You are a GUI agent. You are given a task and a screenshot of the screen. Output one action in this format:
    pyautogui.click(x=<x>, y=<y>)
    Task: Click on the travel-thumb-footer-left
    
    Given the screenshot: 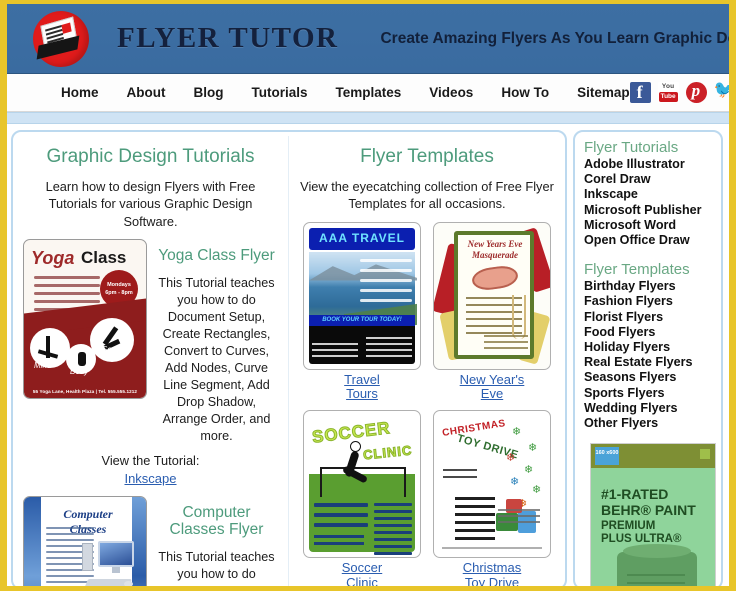 What is the action you would take?
    pyautogui.click(x=335, y=351)
    